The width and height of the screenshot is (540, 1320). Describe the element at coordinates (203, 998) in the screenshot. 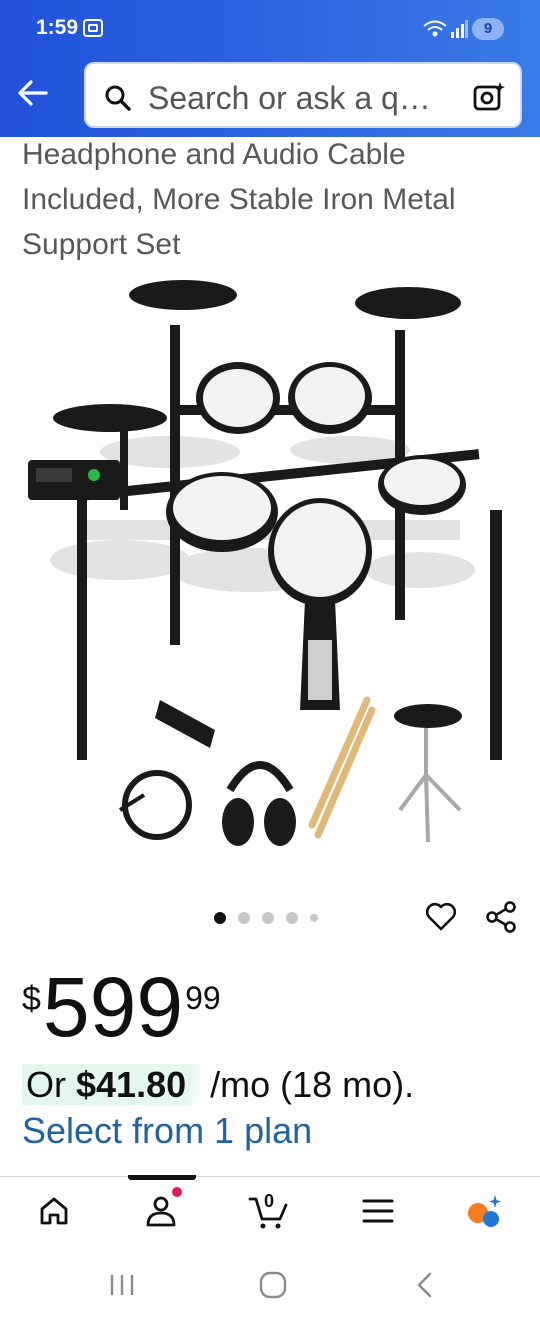

I see `price-fraction: 99` at that location.